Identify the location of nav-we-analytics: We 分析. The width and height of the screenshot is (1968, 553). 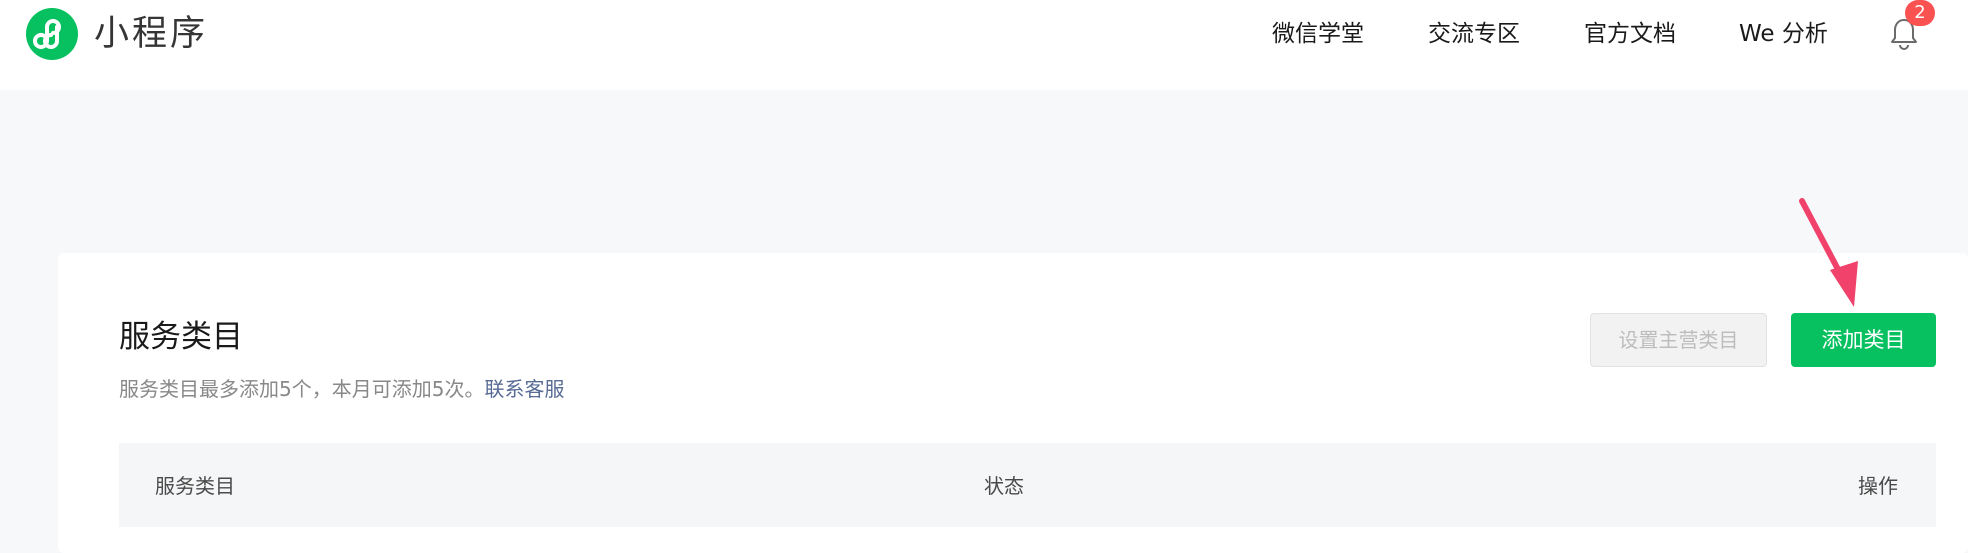
(1783, 34).